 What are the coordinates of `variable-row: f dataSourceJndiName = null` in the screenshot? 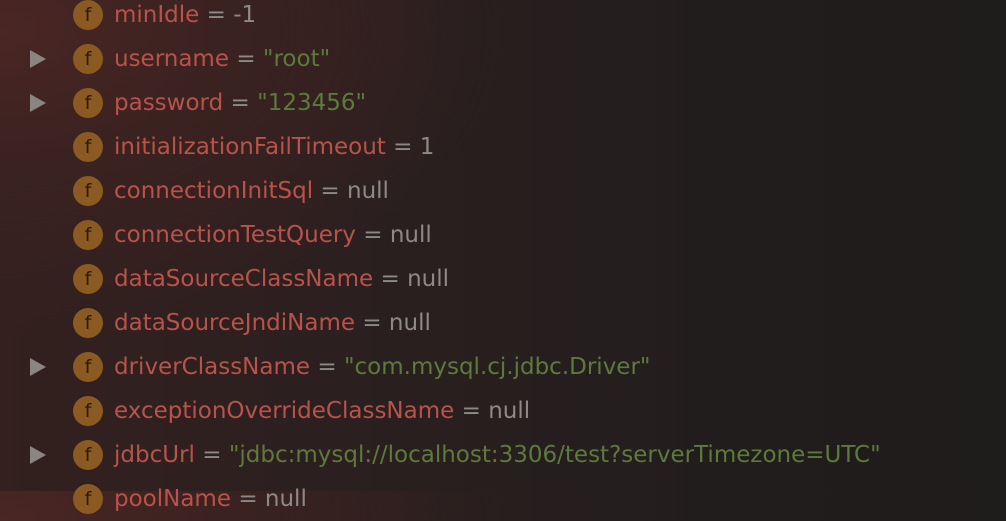 It's located at (503, 323).